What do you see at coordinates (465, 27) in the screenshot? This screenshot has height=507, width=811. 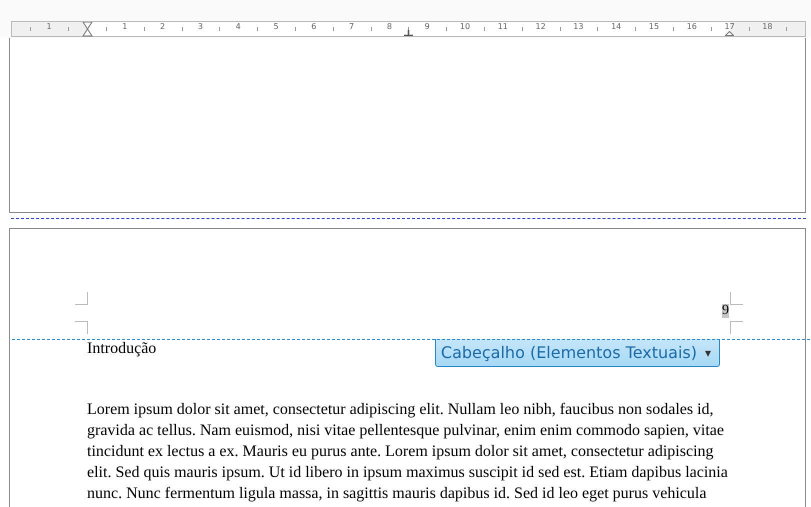 I see `ruler-number: 10` at bounding box center [465, 27].